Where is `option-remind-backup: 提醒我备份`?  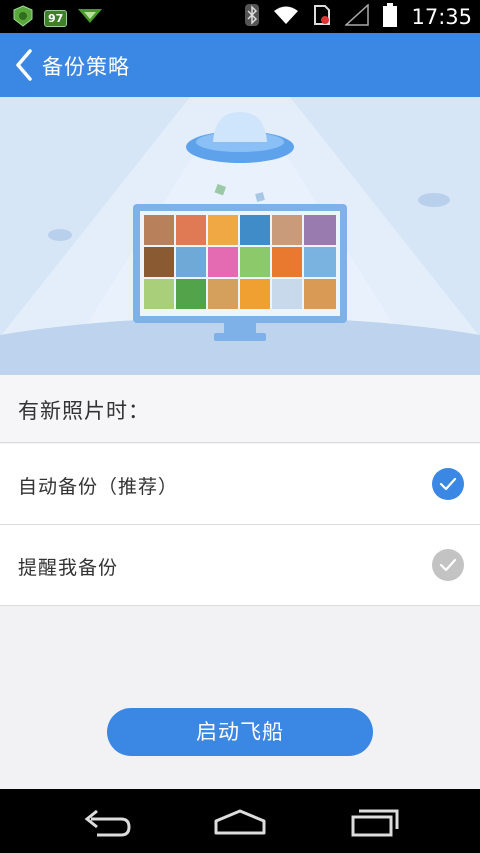
option-remind-backup: 提醒我备份 is located at coordinates (240, 565).